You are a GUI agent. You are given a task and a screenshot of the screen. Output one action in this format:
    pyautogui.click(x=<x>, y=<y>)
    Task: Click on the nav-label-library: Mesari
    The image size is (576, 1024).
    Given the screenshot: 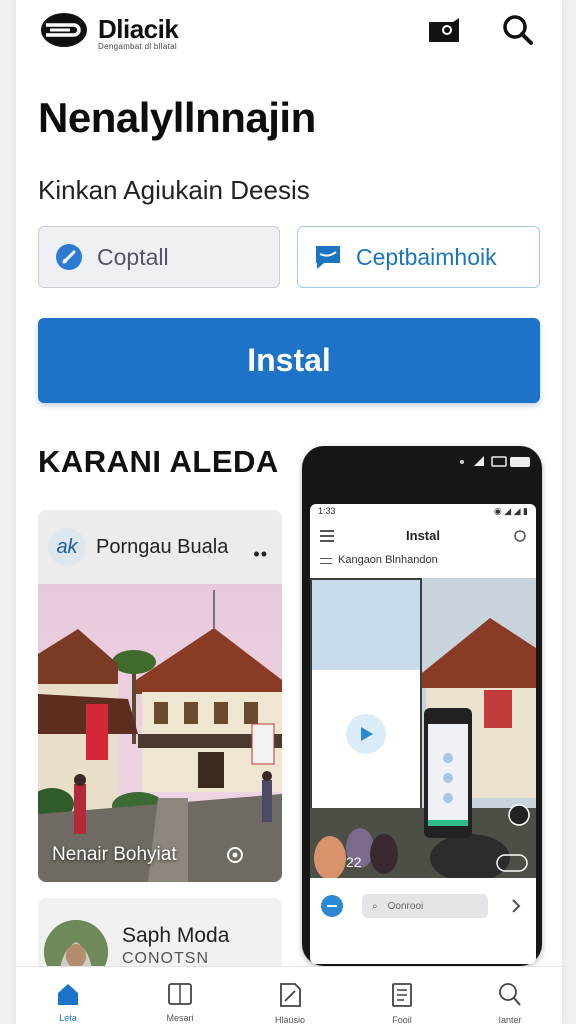 What is the action you would take?
    pyautogui.click(x=180, y=1018)
    